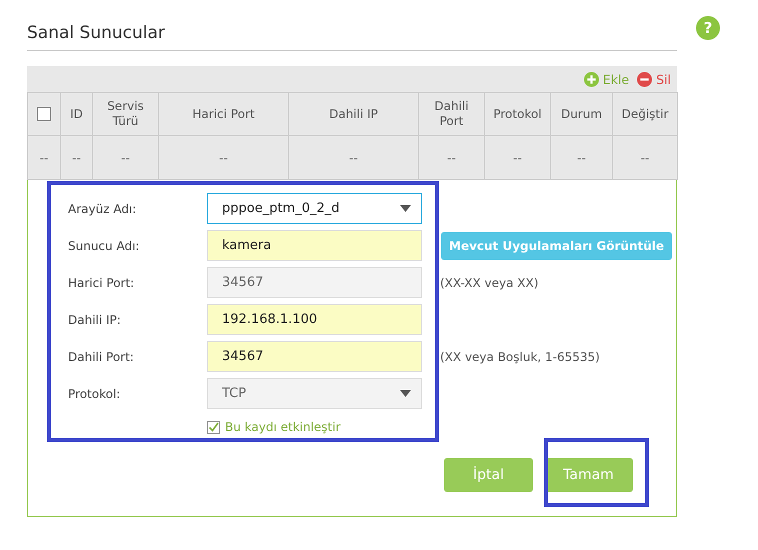  I want to click on field-label: Protokol:, so click(95, 393).